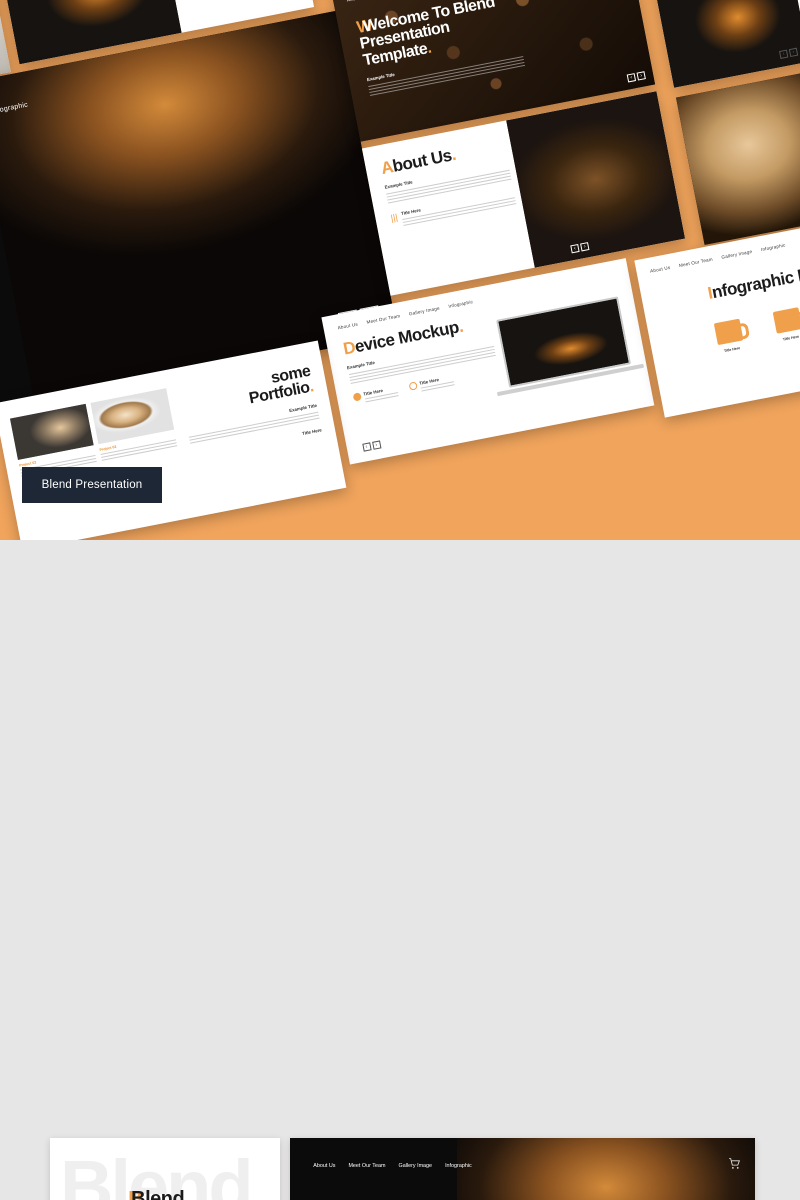  I want to click on instagram-mug-icon, so click(728, 331).